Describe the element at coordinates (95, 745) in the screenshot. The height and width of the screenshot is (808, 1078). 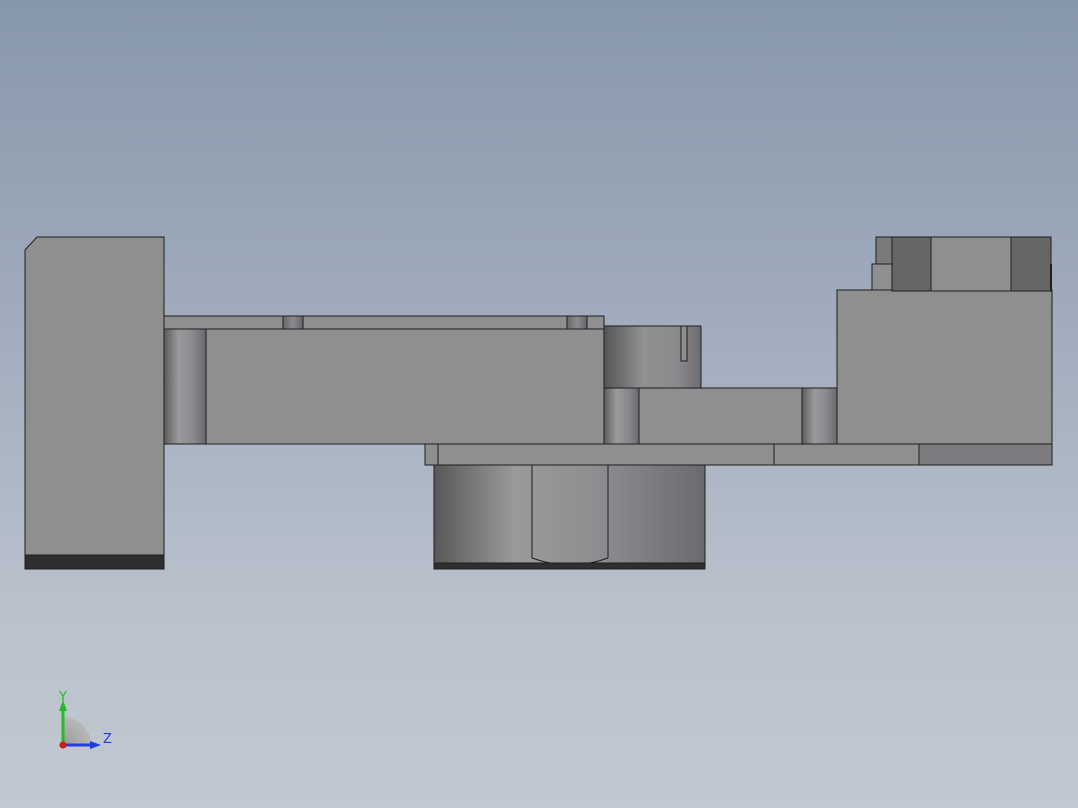
I see `z-axis-arrowhead-icon` at that location.